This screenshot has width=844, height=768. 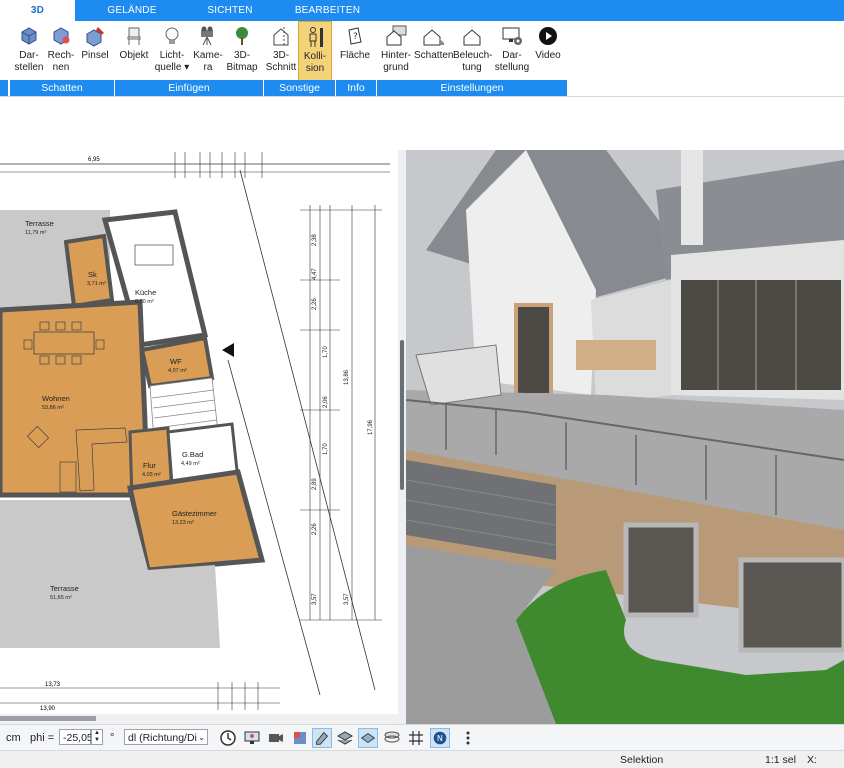 What do you see at coordinates (92, 274) in the screenshot?
I see `room-sk: Sk` at bounding box center [92, 274].